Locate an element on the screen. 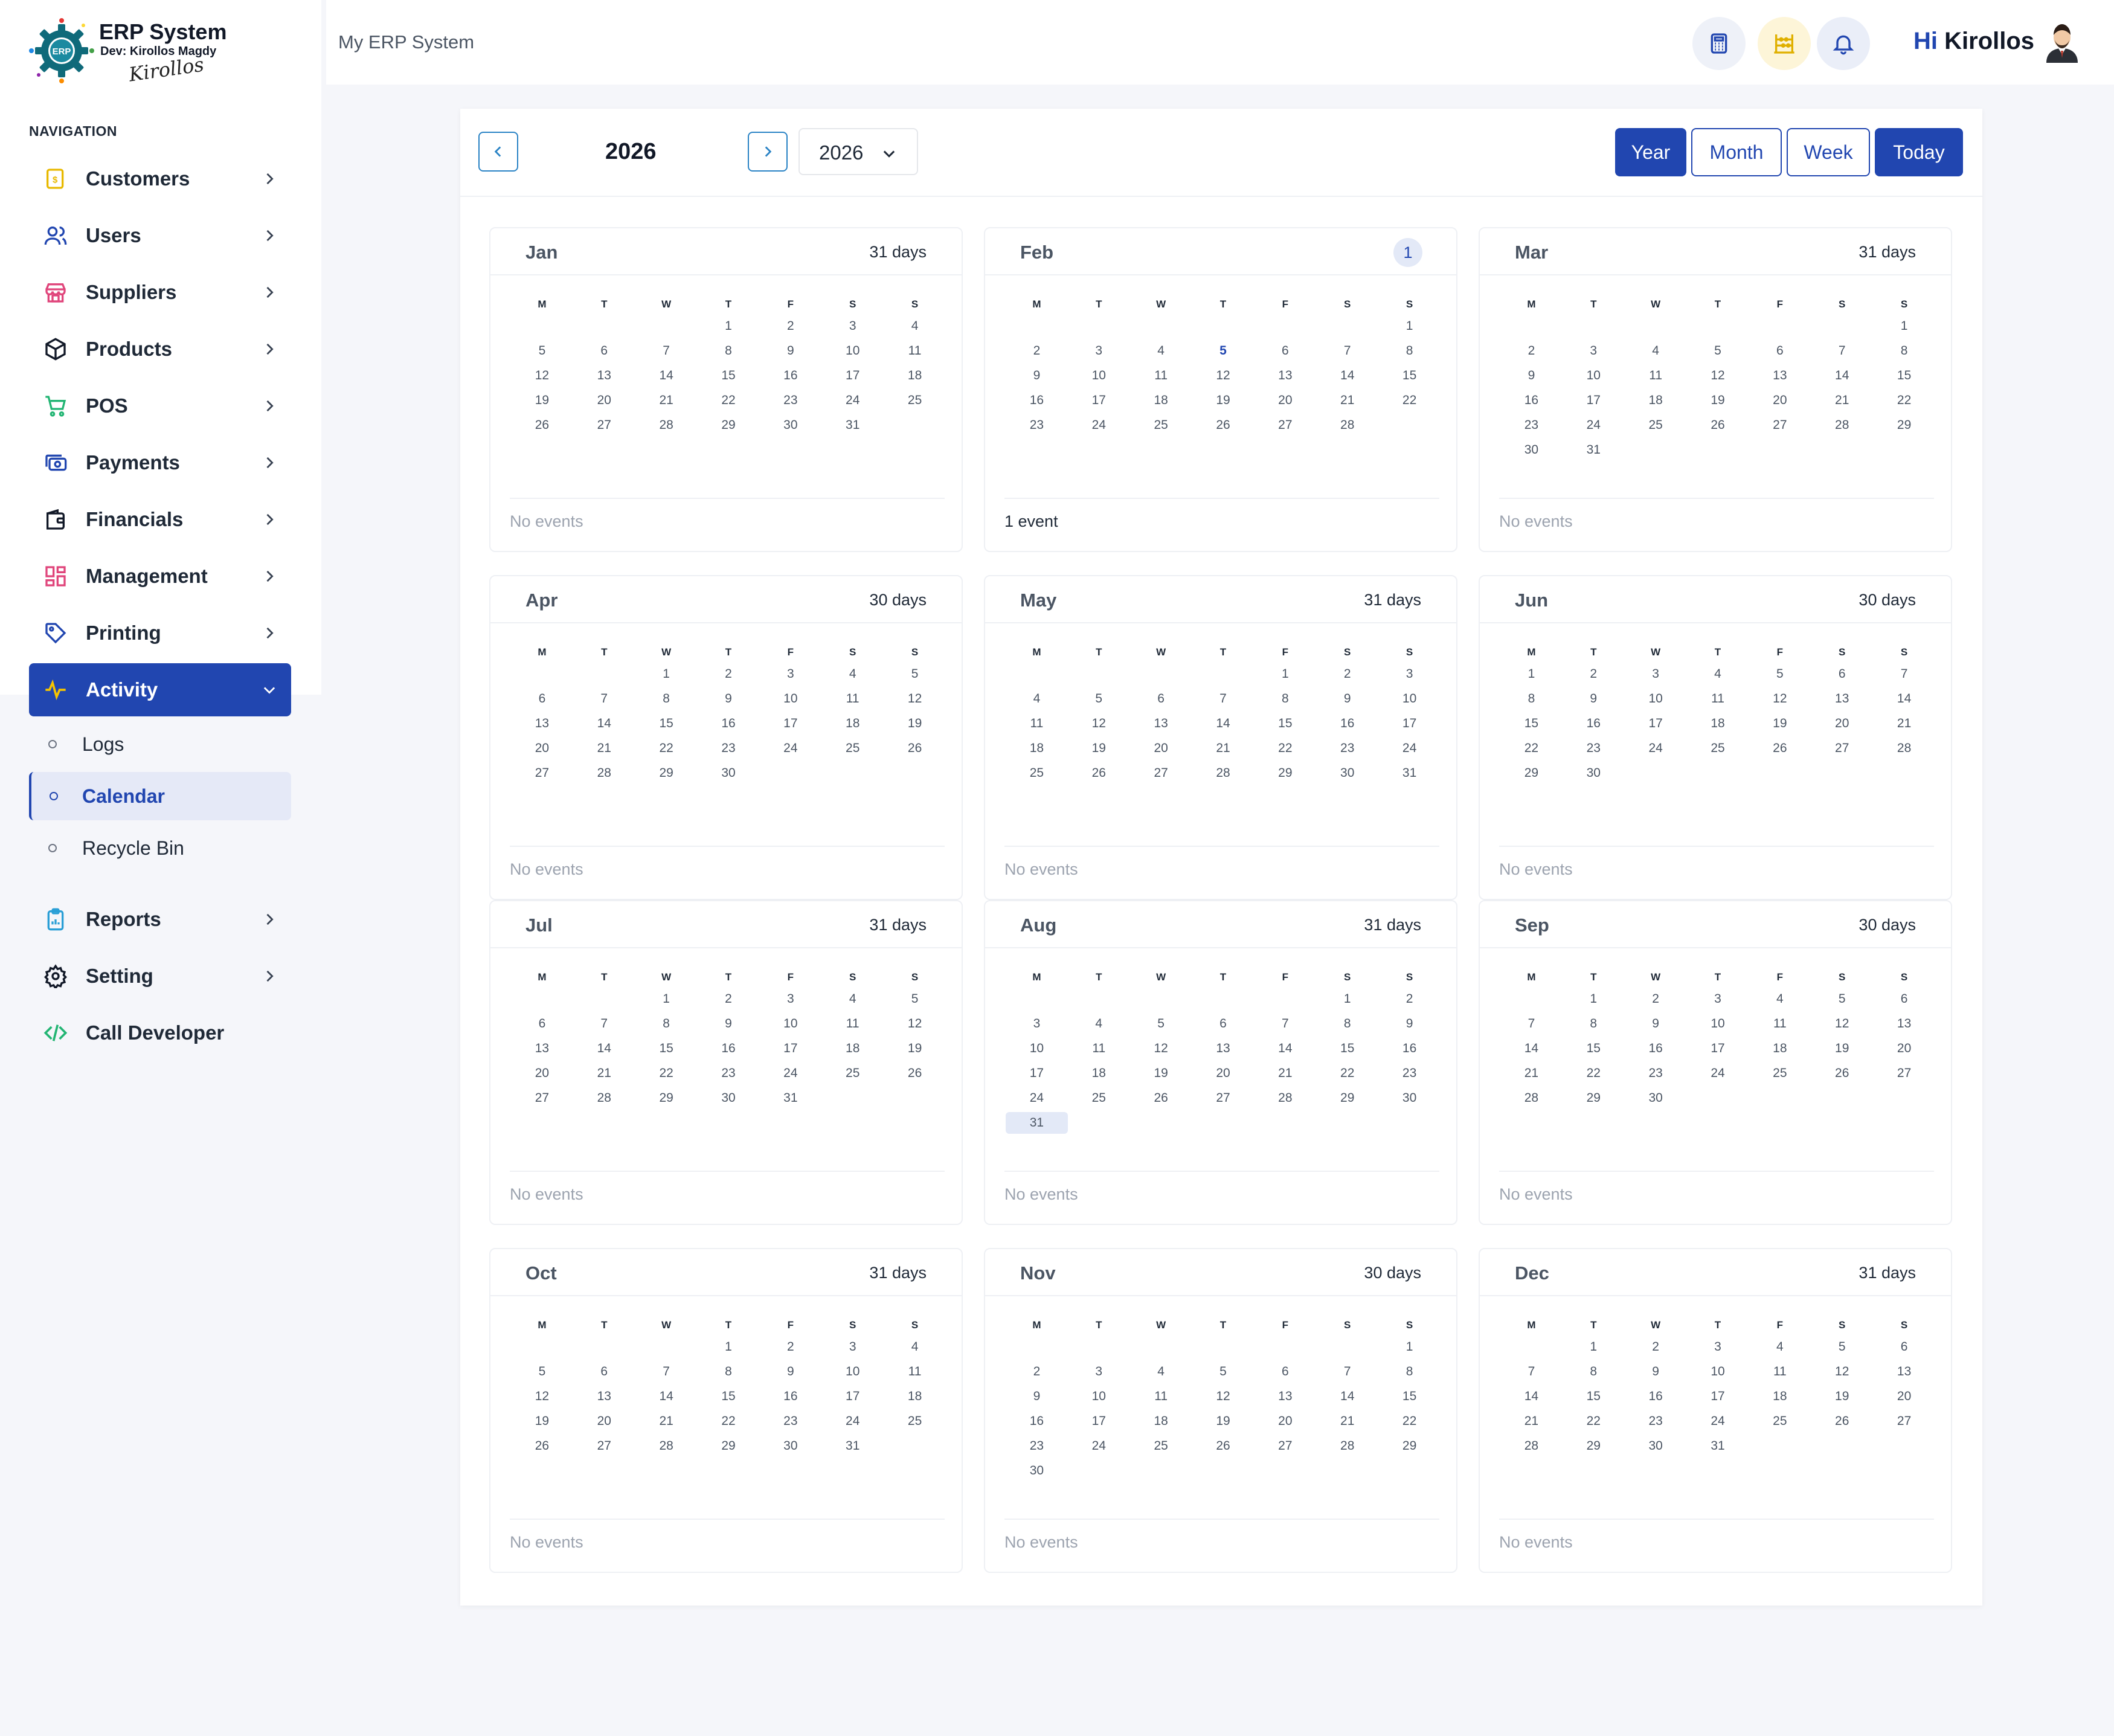 The height and width of the screenshot is (1736, 2114). day-cell: 2 is located at coordinates (1531, 351).